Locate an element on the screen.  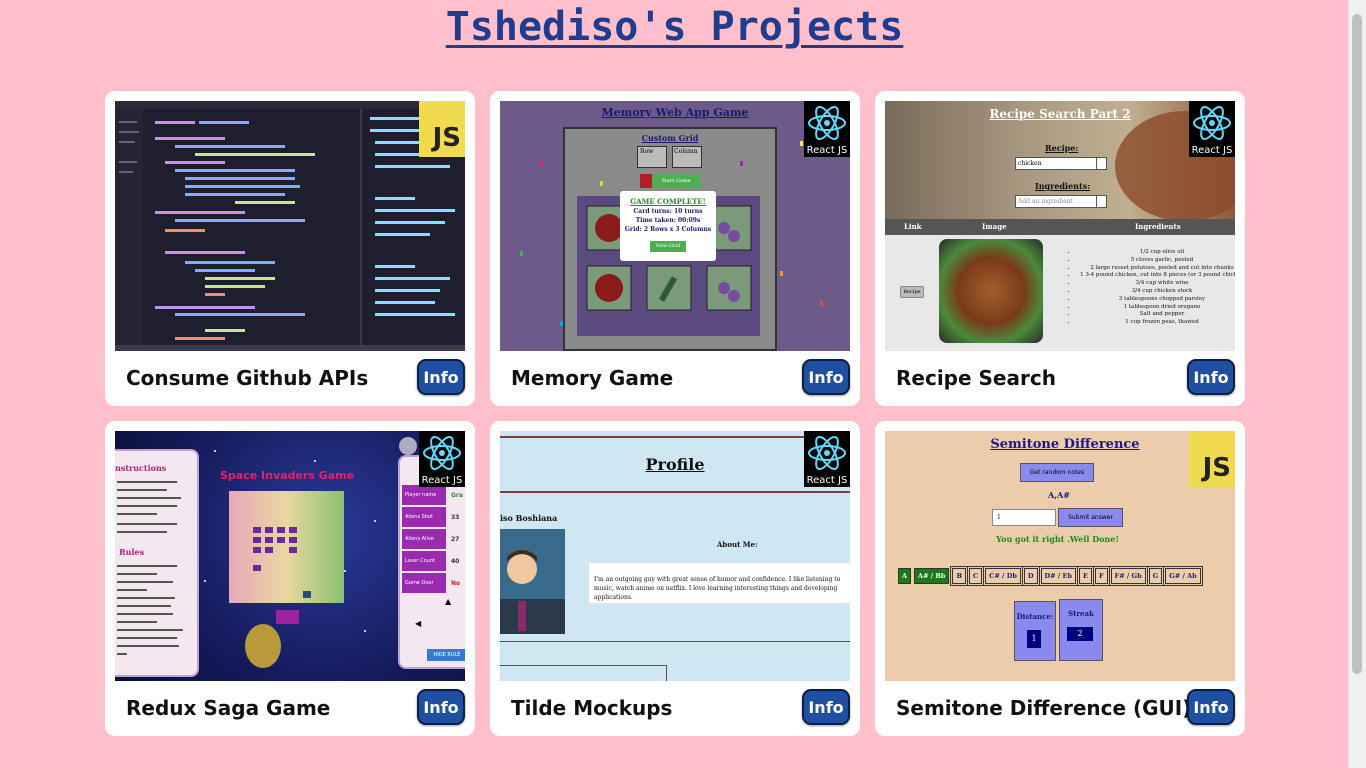
preview-notes: A,A# is located at coordinates (1059, 495).